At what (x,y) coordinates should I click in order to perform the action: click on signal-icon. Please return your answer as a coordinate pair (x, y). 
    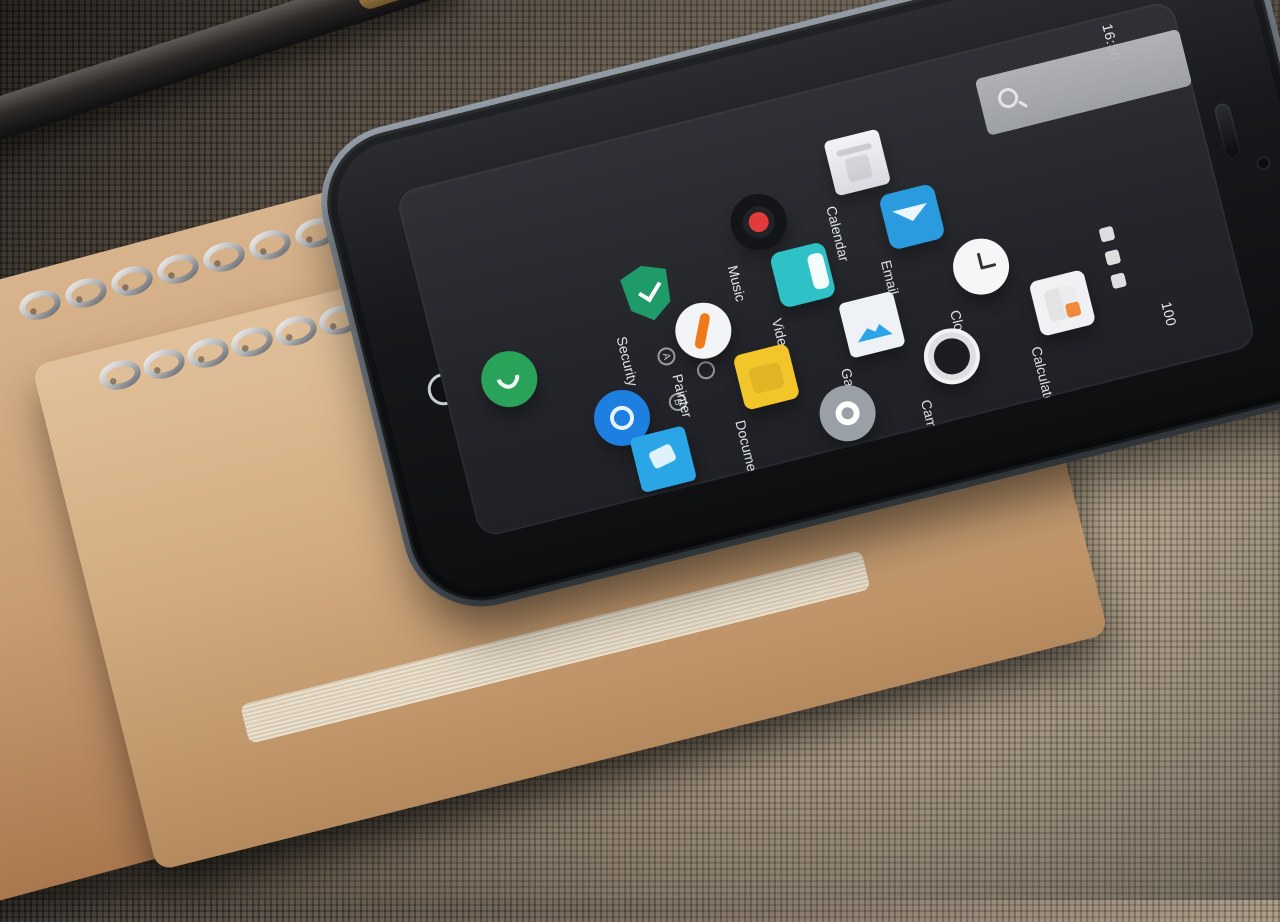
    Looking at the image, I should click on (1113, 257).